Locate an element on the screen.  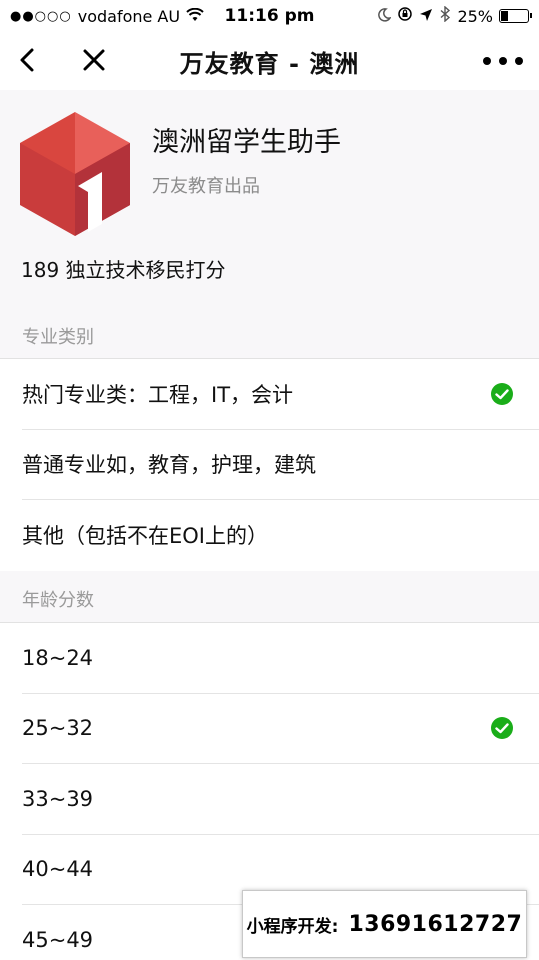
list-item-label: 45~49 is located at coordinates (58, 940).